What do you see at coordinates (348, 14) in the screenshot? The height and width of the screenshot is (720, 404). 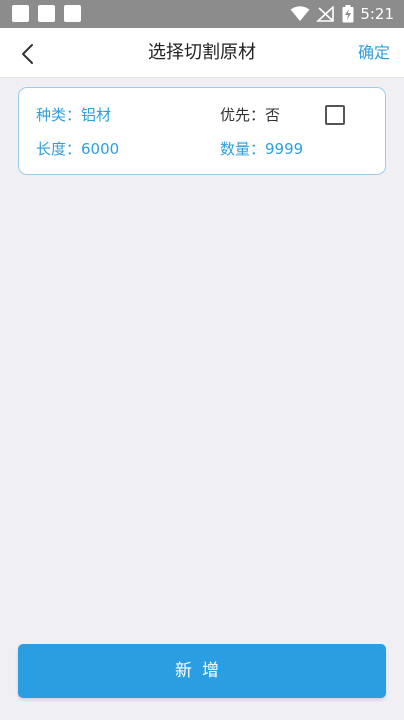 I see `battery-charging-icon` at bounding box center [348, 14].